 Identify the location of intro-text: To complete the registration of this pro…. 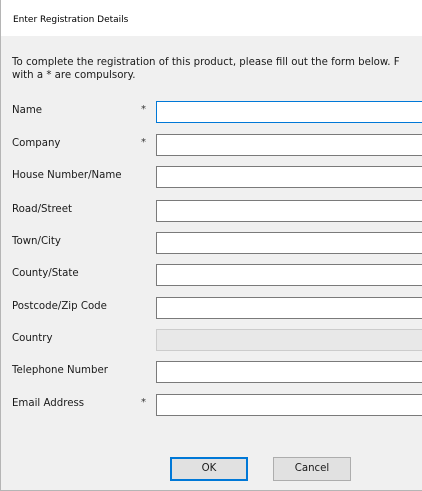
(206, 69).